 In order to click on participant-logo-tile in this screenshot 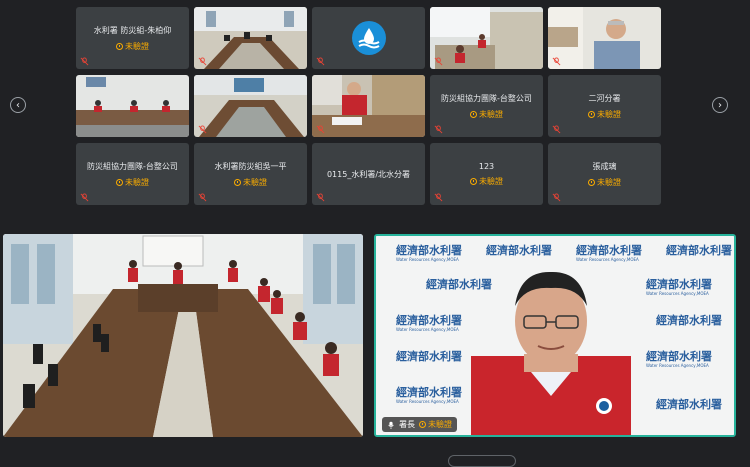, I will do `click(368, 38)`.